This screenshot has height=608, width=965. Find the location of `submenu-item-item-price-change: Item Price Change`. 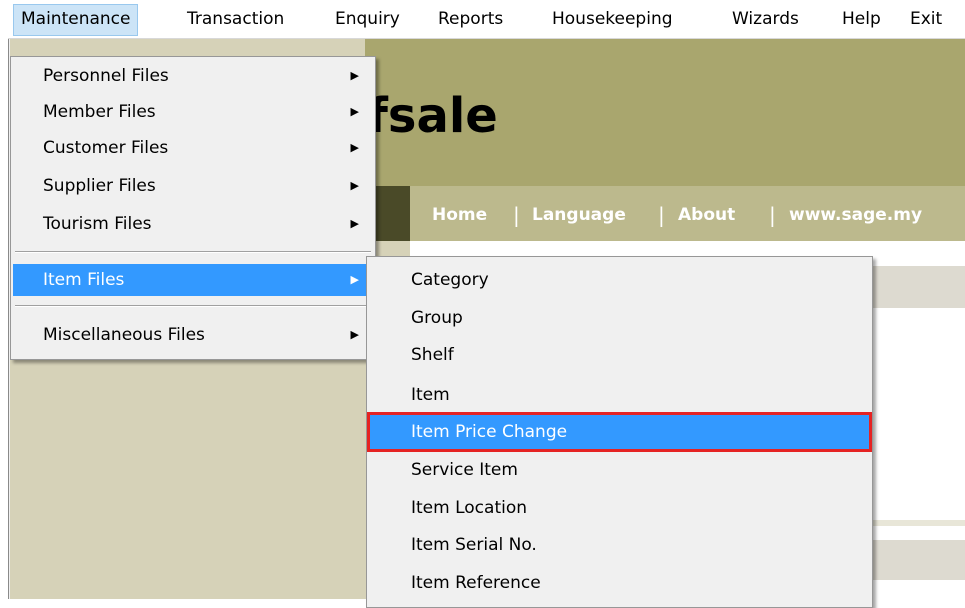

submenu-item-item-price-change: Item Price Change is located at coordinates (619, 432).